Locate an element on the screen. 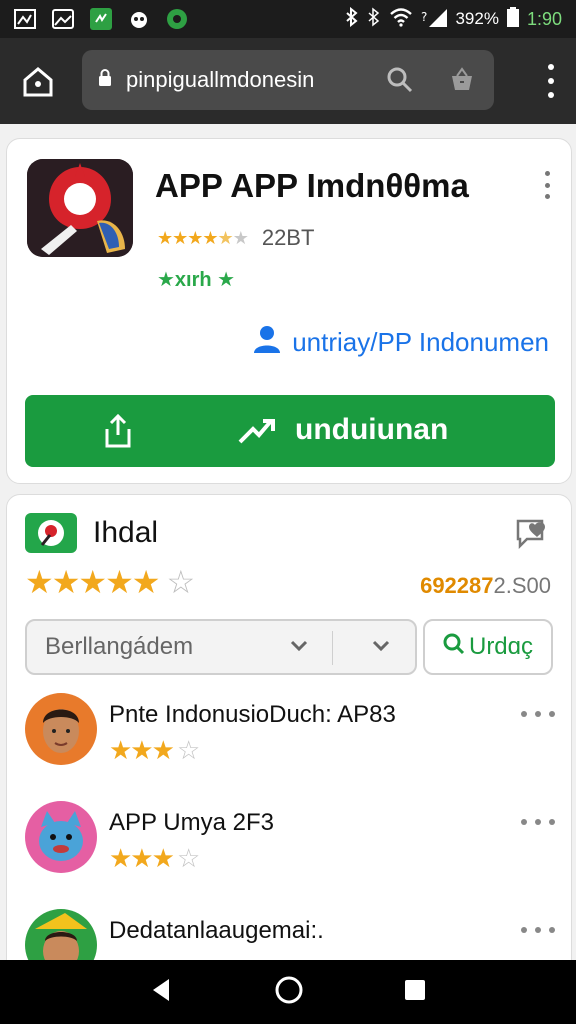 Image resolution: width=576 pixels, height=1024 pixels. recents-icon is located at coordinates (415, 992).